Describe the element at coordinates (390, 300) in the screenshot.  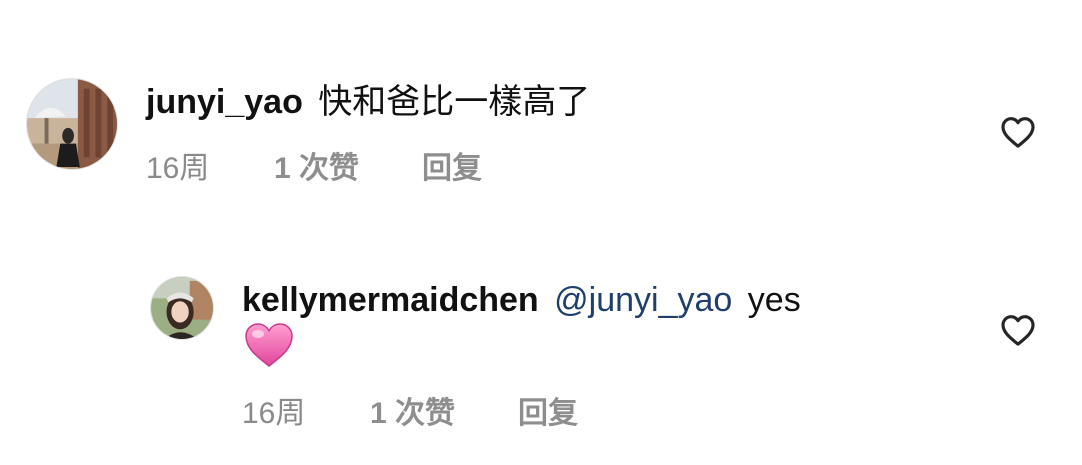
I see `comment-username: kellymermaidchen` at that location.